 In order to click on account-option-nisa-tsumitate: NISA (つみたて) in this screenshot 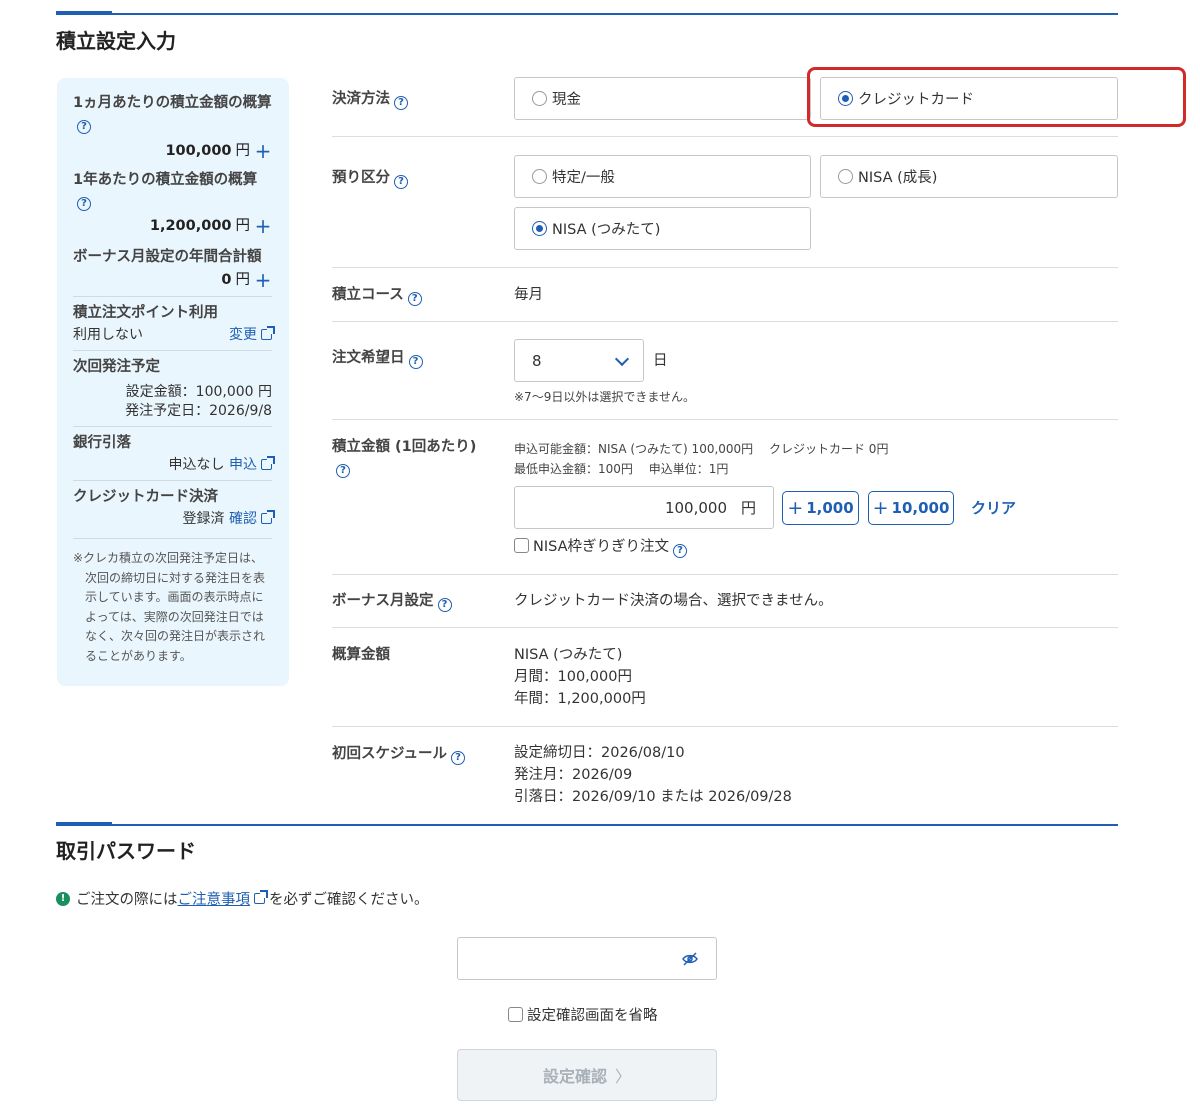, I will do `click(662, 228)`.